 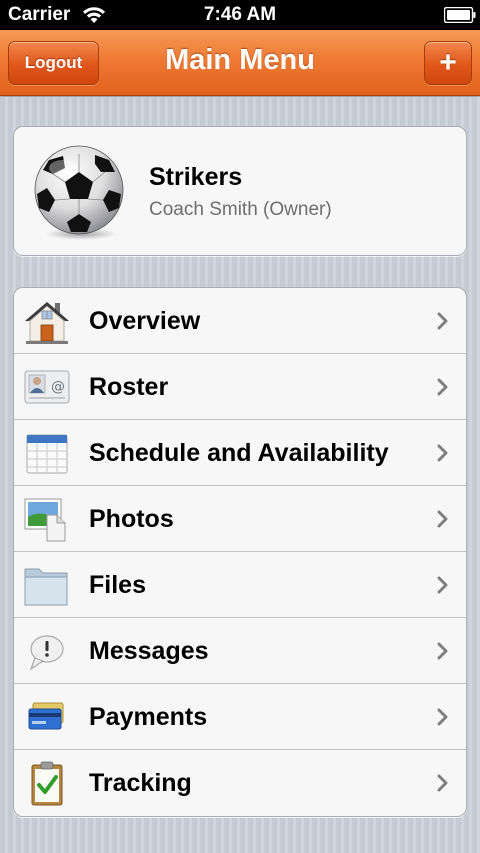 What do you see at coordinates (45, 520) in the screenshot?
I see `photo-icon` at bounding box center [45, 520].